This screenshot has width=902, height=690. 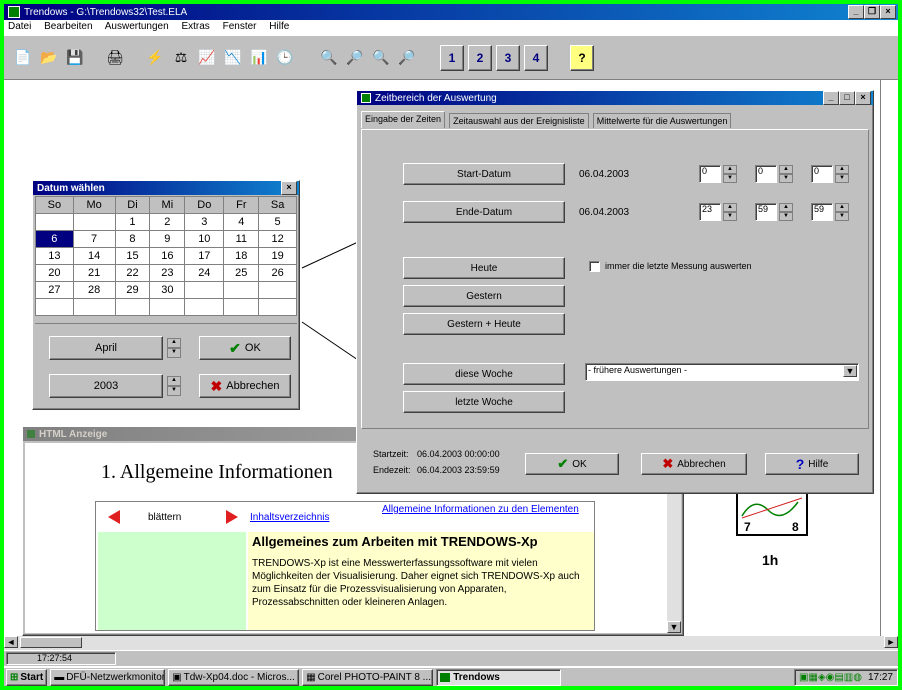 What do you see at coordinates (891, 642) in the screenshot?
I see `scroll-right-icon: ►` at bounding box center [891, 642].